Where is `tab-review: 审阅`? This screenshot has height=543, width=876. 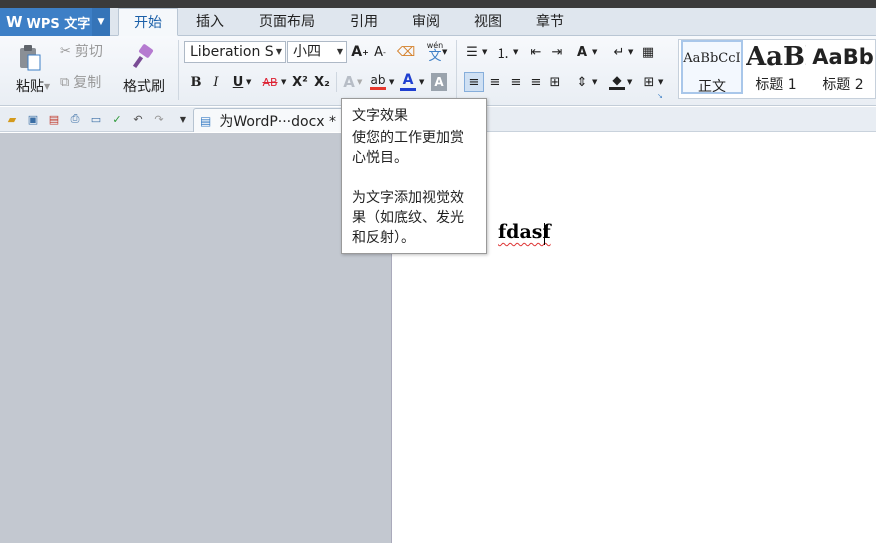
tab-review: 审阅 is located at coordinates (426, 22).